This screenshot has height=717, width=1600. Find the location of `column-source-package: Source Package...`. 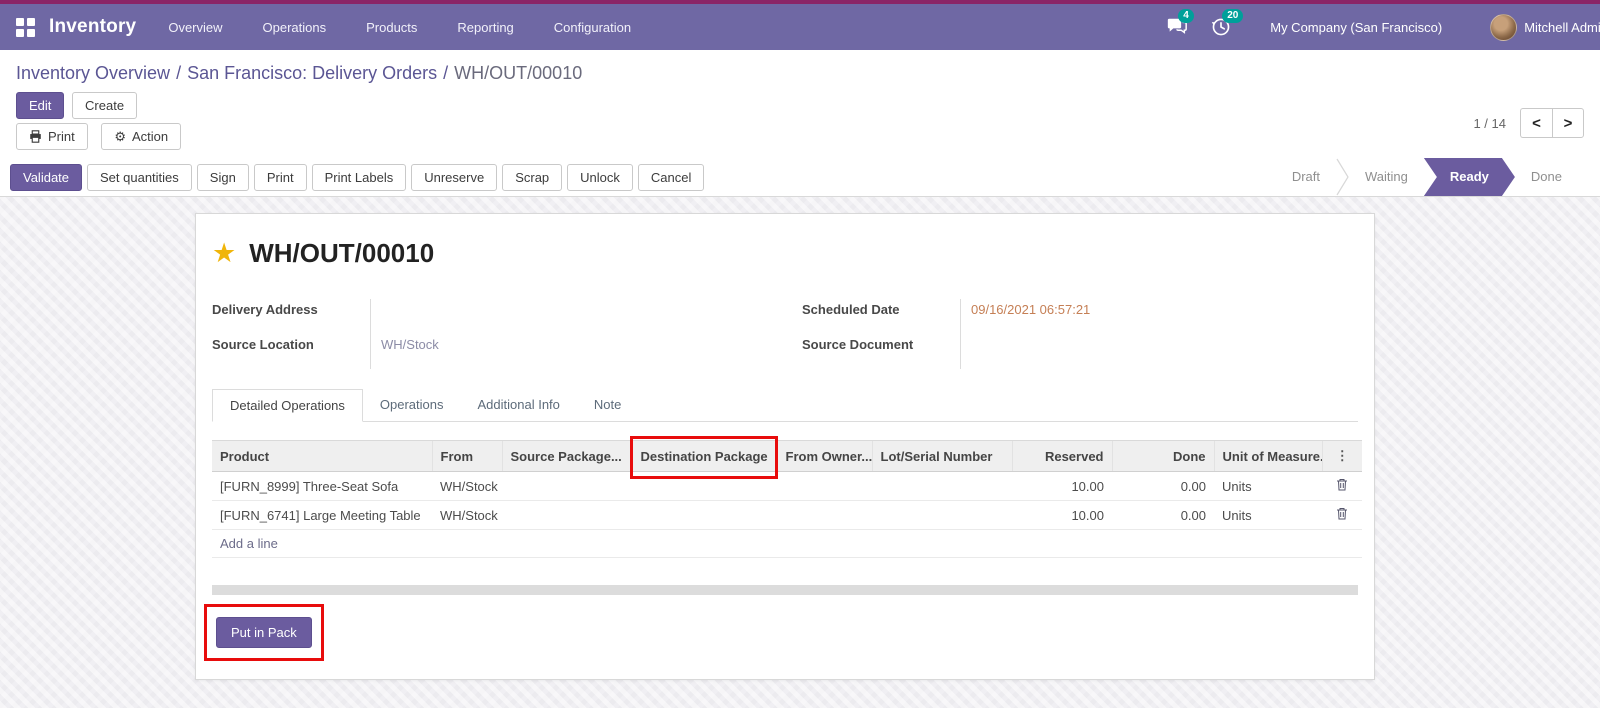

column-source-package: Source Package... is located at coordinates (566, 456).